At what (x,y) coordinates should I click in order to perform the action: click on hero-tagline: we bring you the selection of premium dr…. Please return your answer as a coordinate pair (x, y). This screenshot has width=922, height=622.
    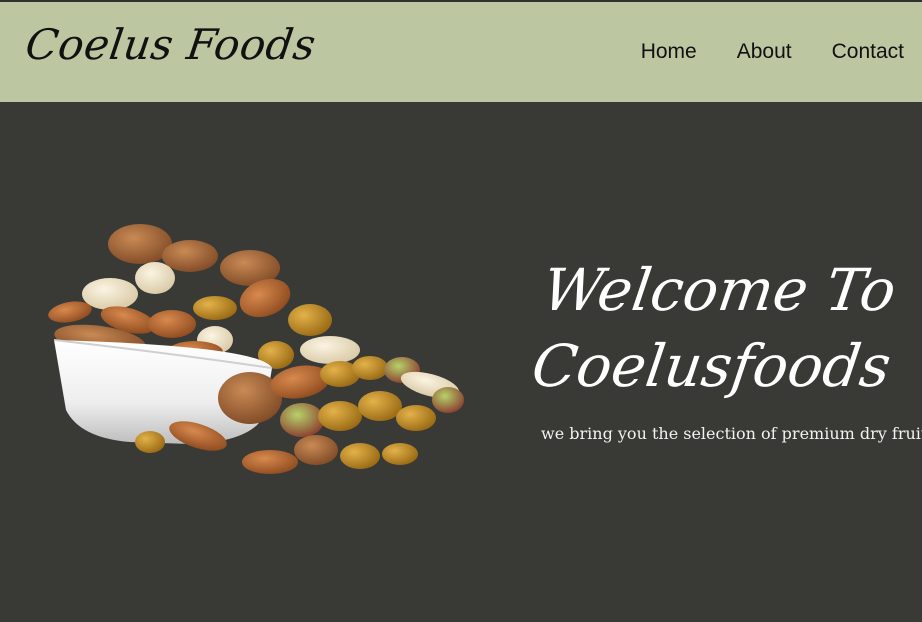
    Looking at the image, I should click on (731, 433).